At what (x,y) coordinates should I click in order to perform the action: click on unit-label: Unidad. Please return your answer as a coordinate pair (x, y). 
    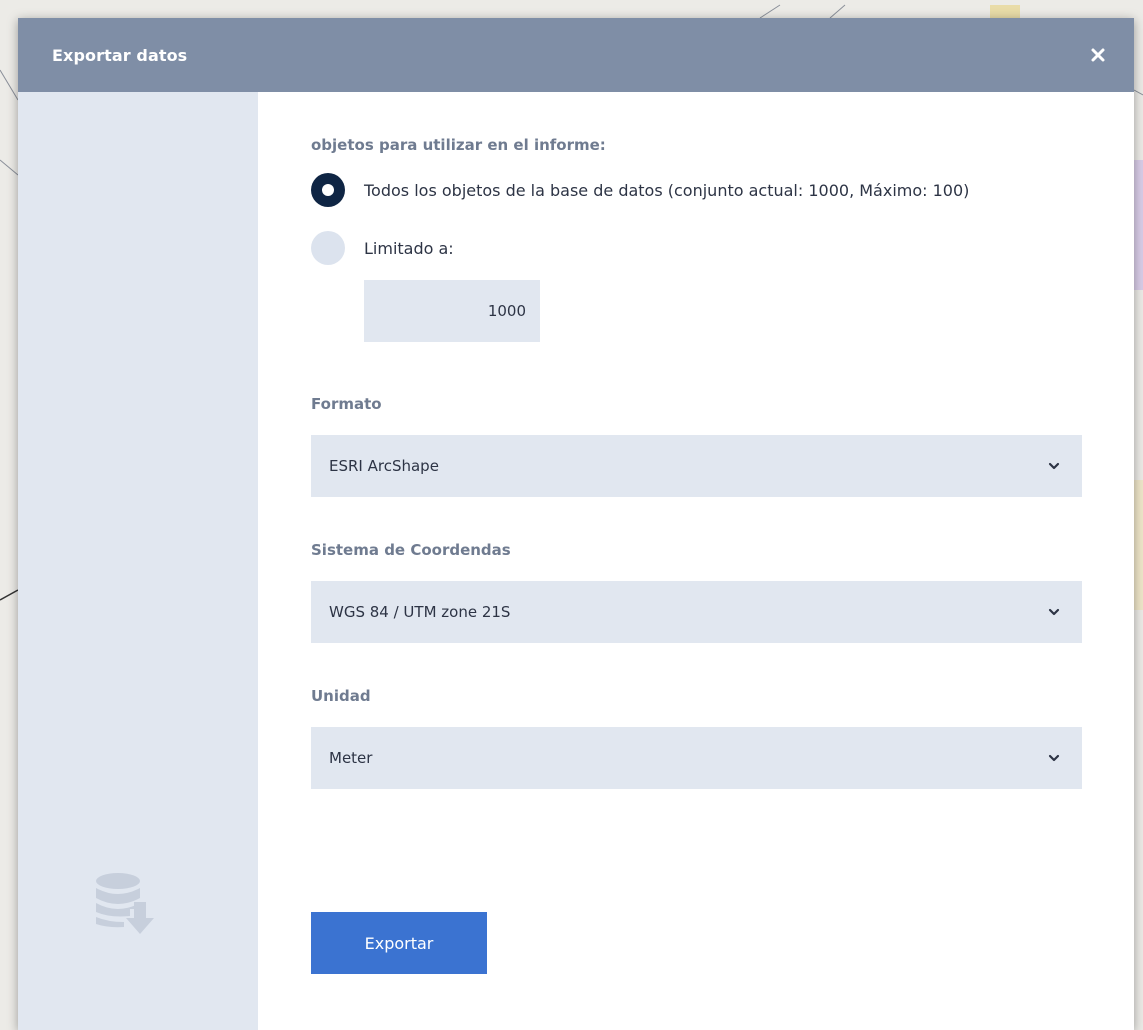
    Looking at the image, I should click on (341, 696).